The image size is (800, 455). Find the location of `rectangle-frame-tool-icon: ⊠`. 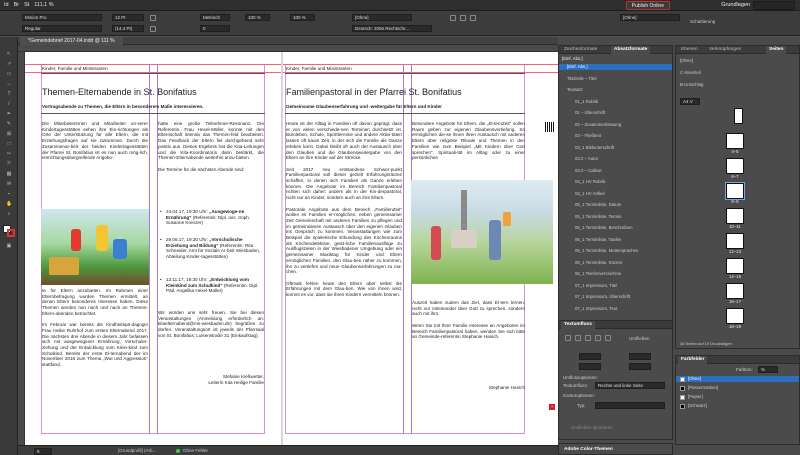

rectangle-frame-tool-icon: ⊠ is located at coordinates (9, 134).